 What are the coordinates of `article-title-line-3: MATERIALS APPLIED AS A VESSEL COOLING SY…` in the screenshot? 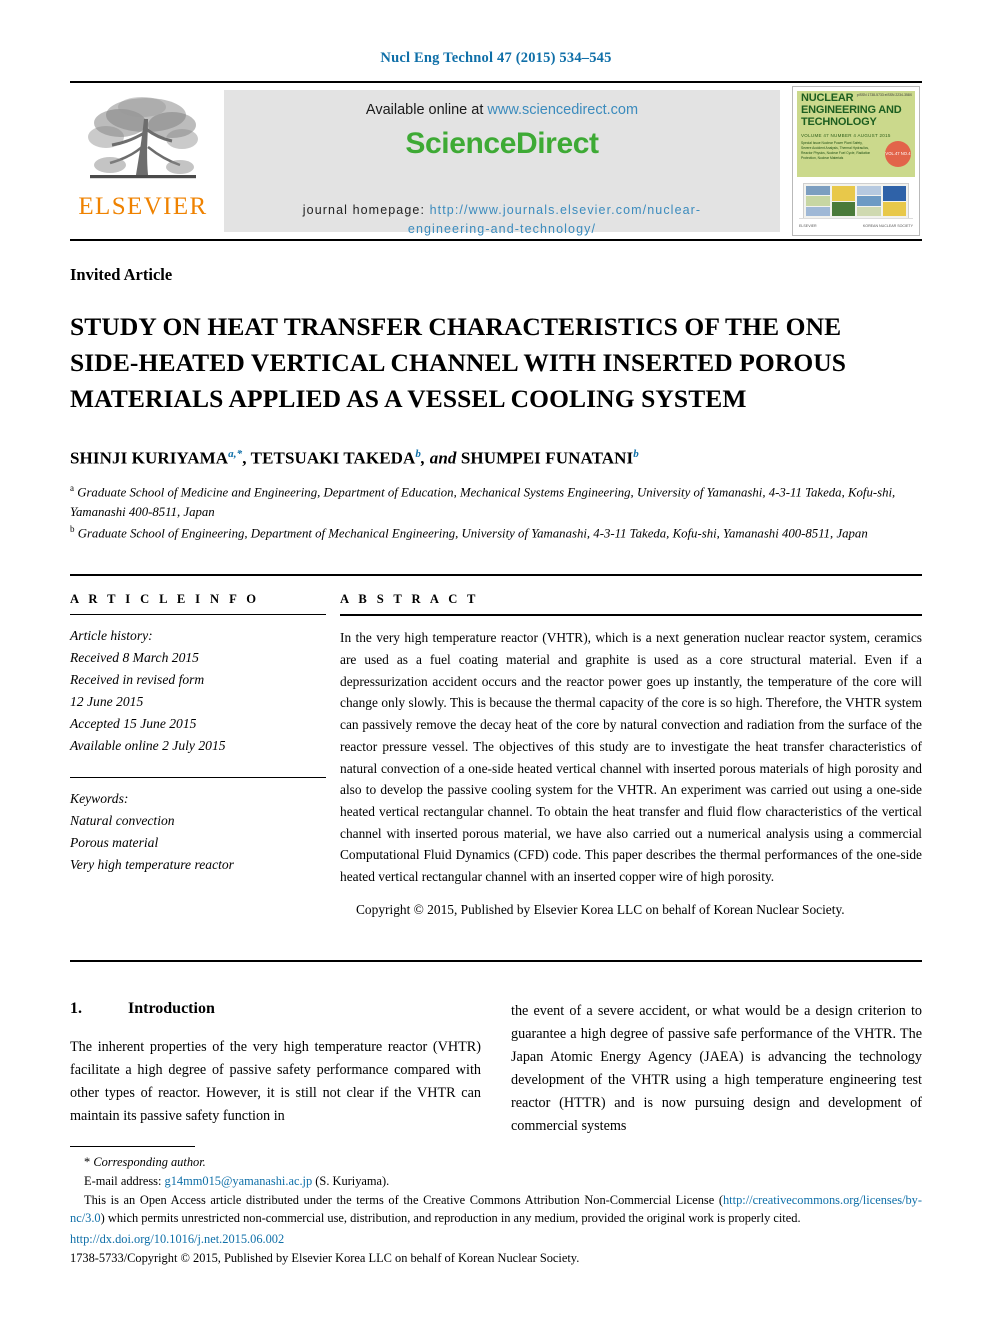 It's located at (408, 399).